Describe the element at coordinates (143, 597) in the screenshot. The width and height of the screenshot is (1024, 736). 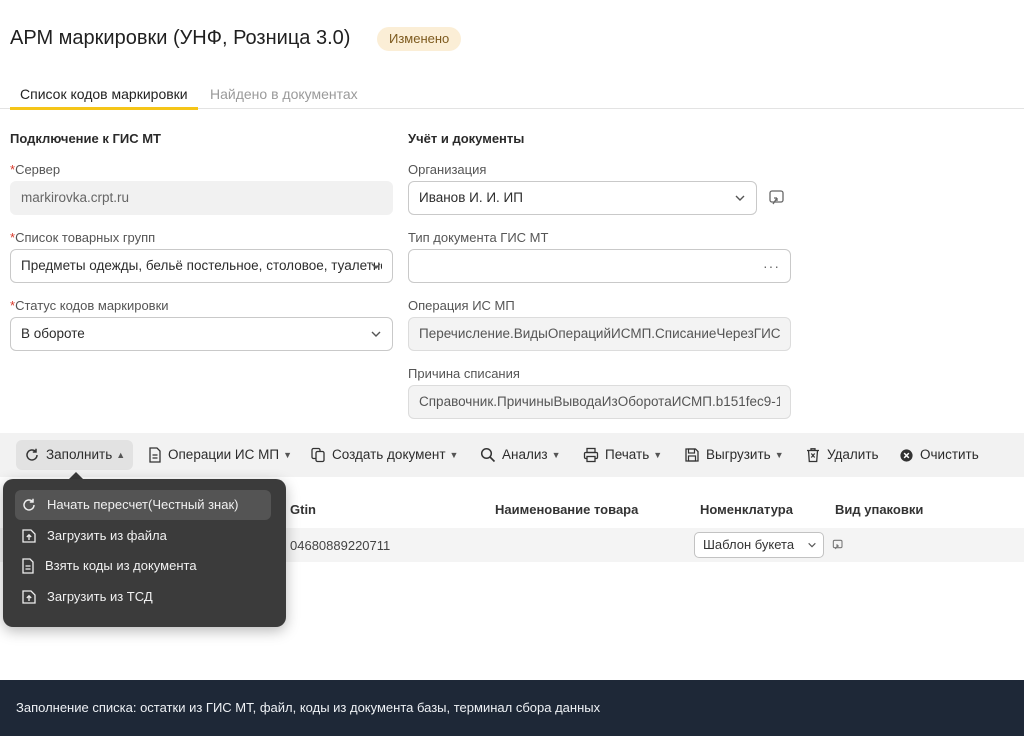
I see `menu-item-load-from-tsd: Загрузить из ТСД` at that location.